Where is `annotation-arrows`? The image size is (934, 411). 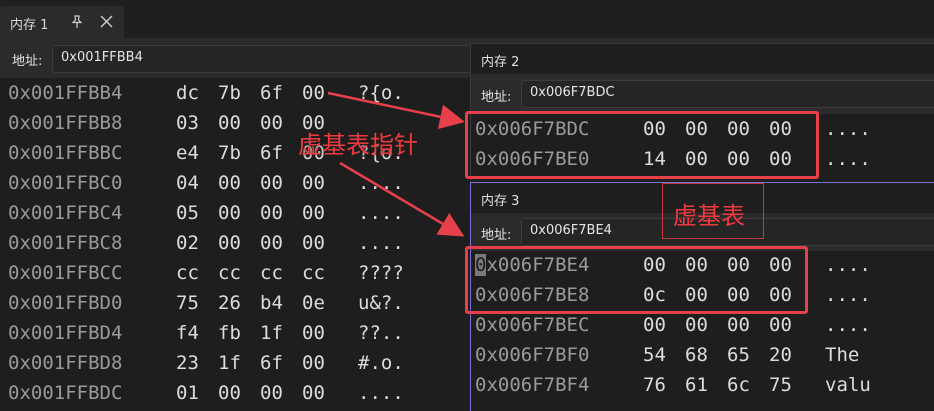
annotation-arrows is located at coordinates (396, 164).